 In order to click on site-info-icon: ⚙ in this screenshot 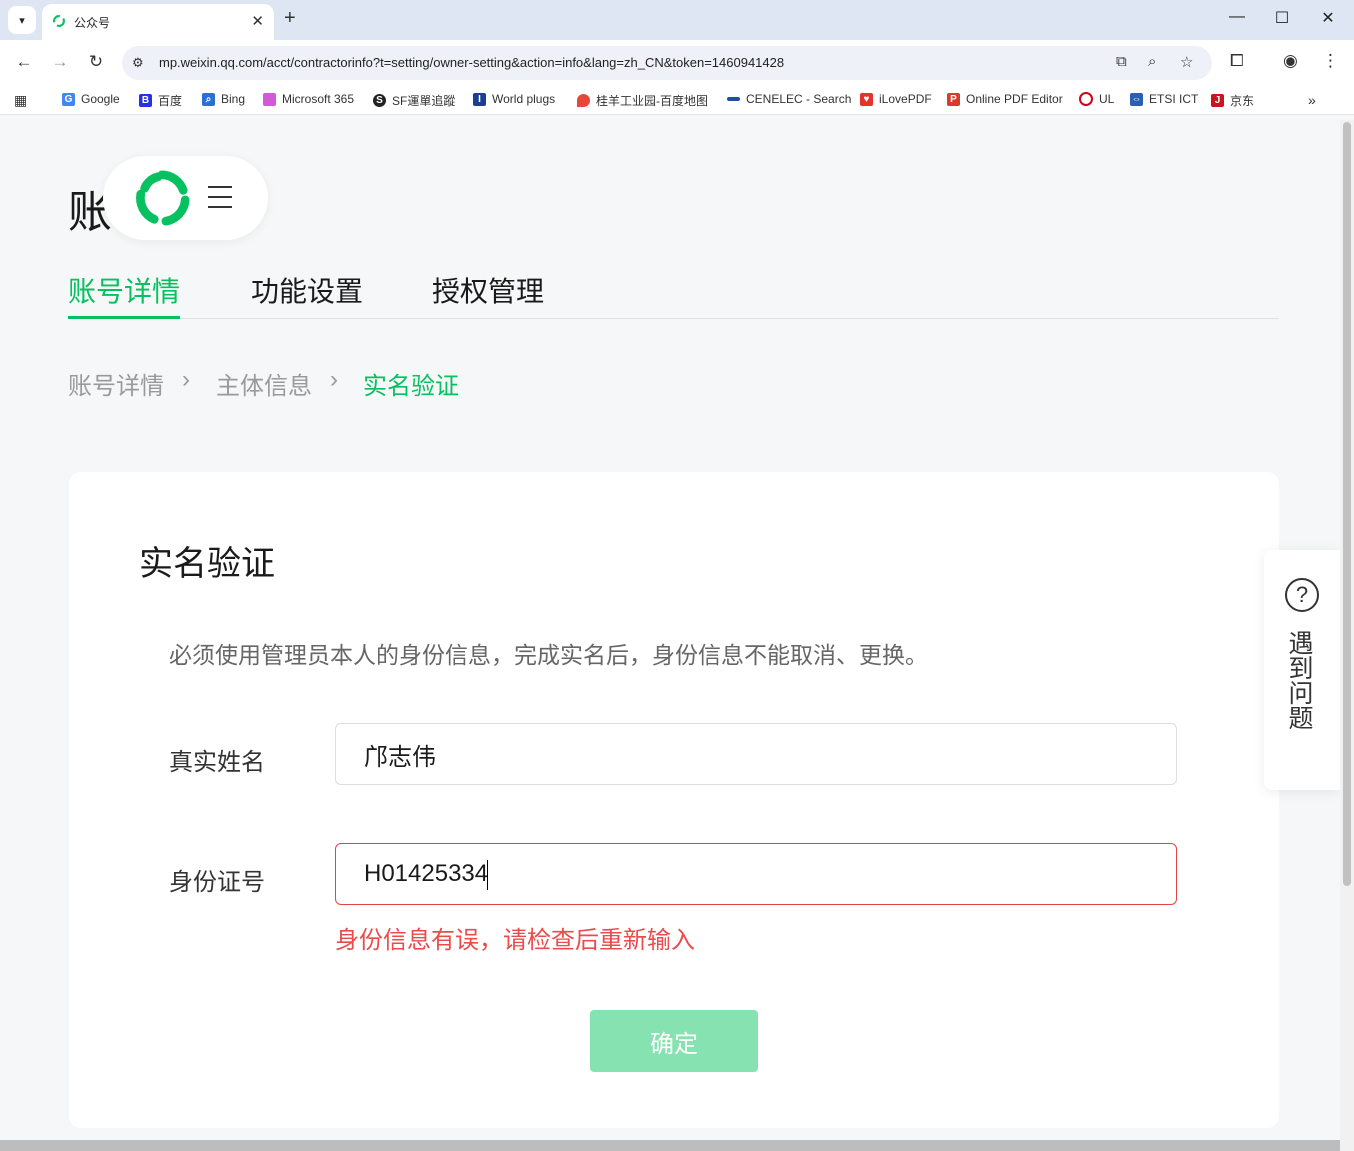, I will do `click(138, 63)`.